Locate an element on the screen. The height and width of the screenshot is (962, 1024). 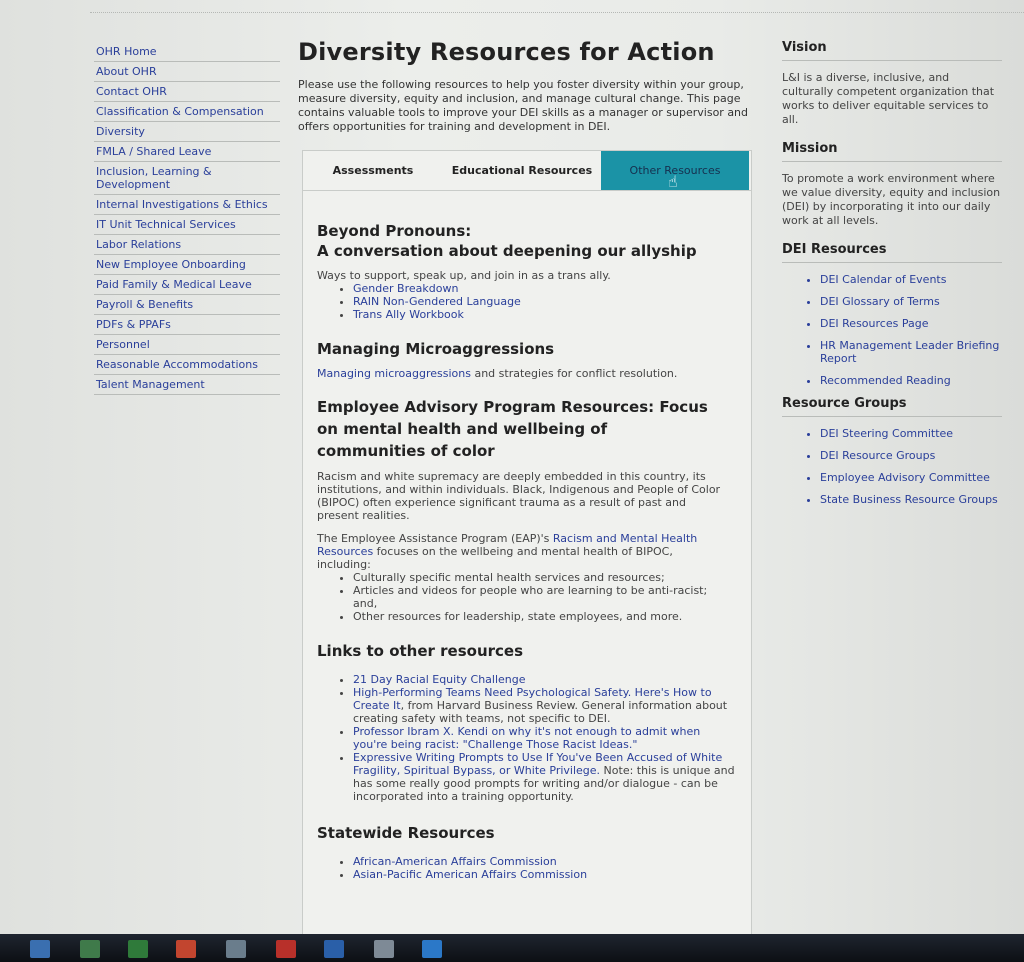
list-item: Employee Advisory Committee is located at coordinates (911, 477).